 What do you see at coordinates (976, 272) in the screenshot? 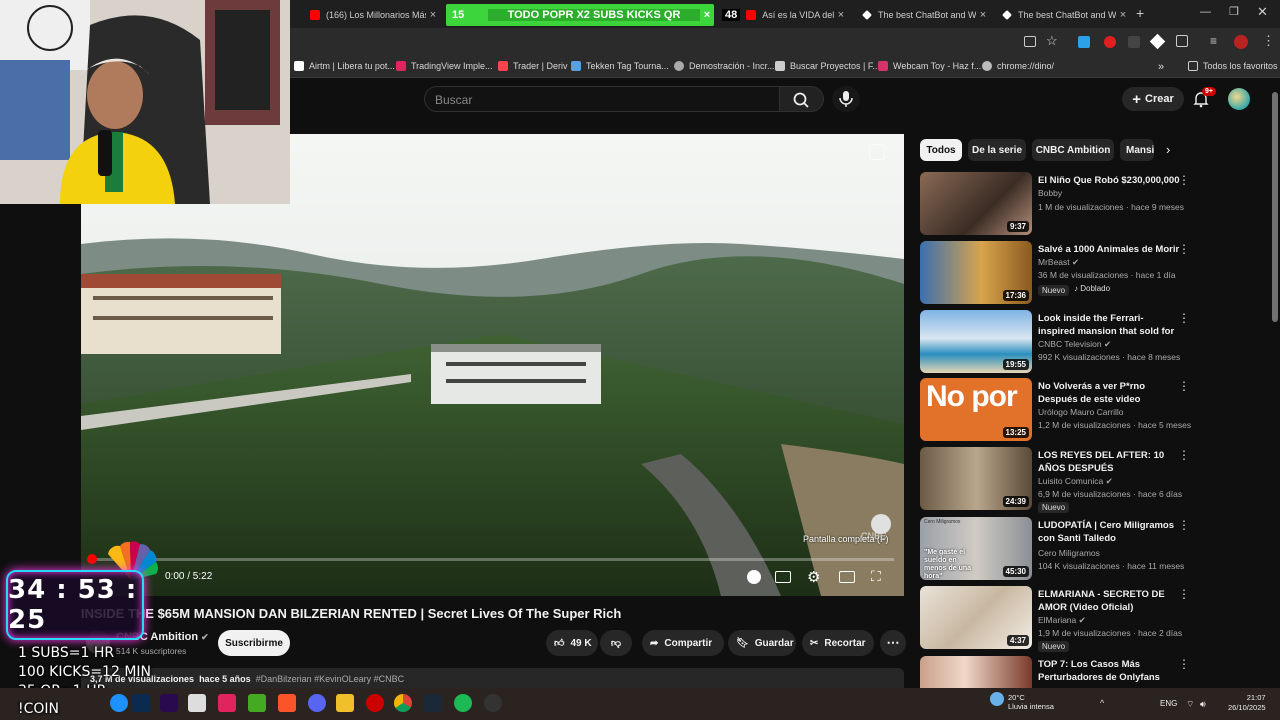
I see `video-thumbnail: 17:36` at bounding box center [976, 272].